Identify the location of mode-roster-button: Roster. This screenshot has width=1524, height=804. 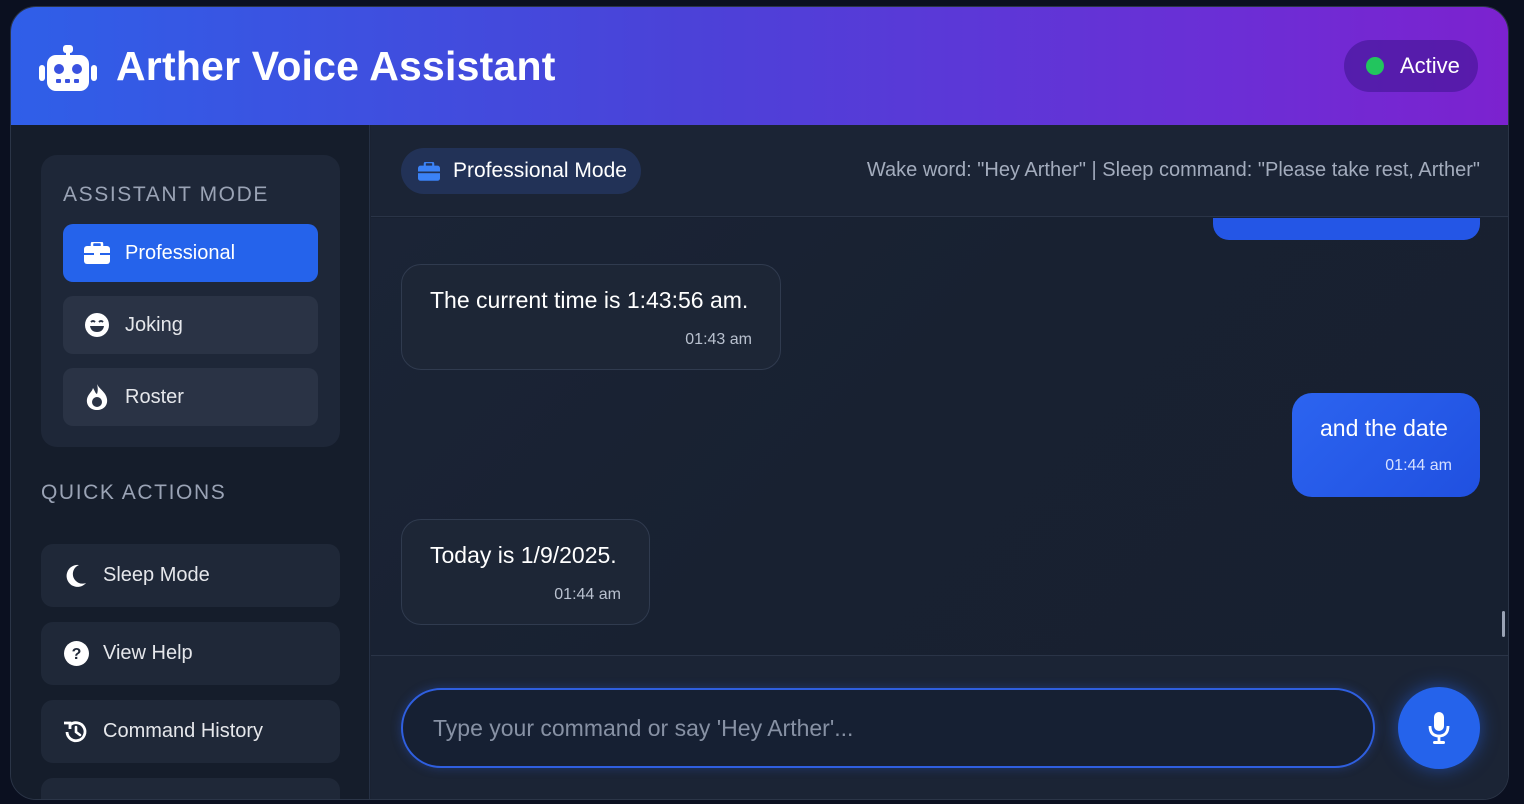
(190, 397).